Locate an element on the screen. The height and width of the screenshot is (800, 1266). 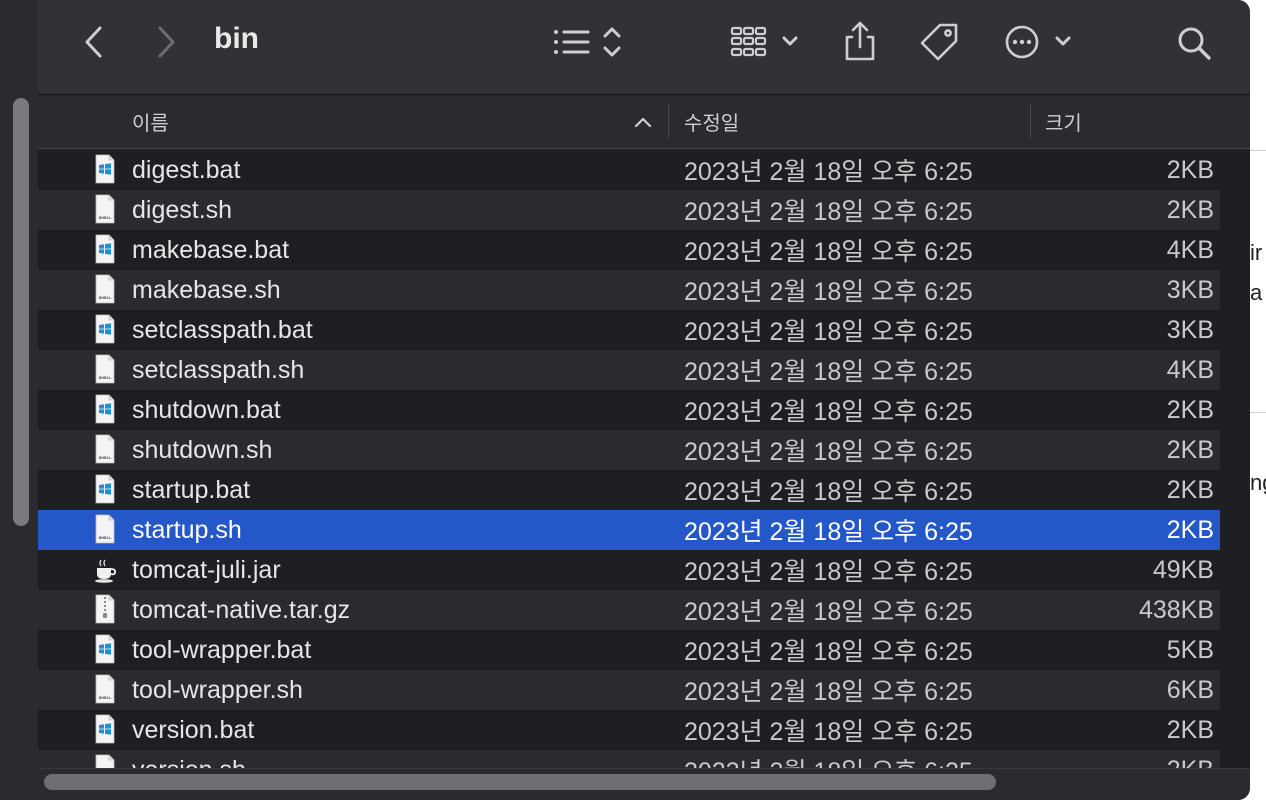
file-name: startup.bat is located at coordinates (191, 489).